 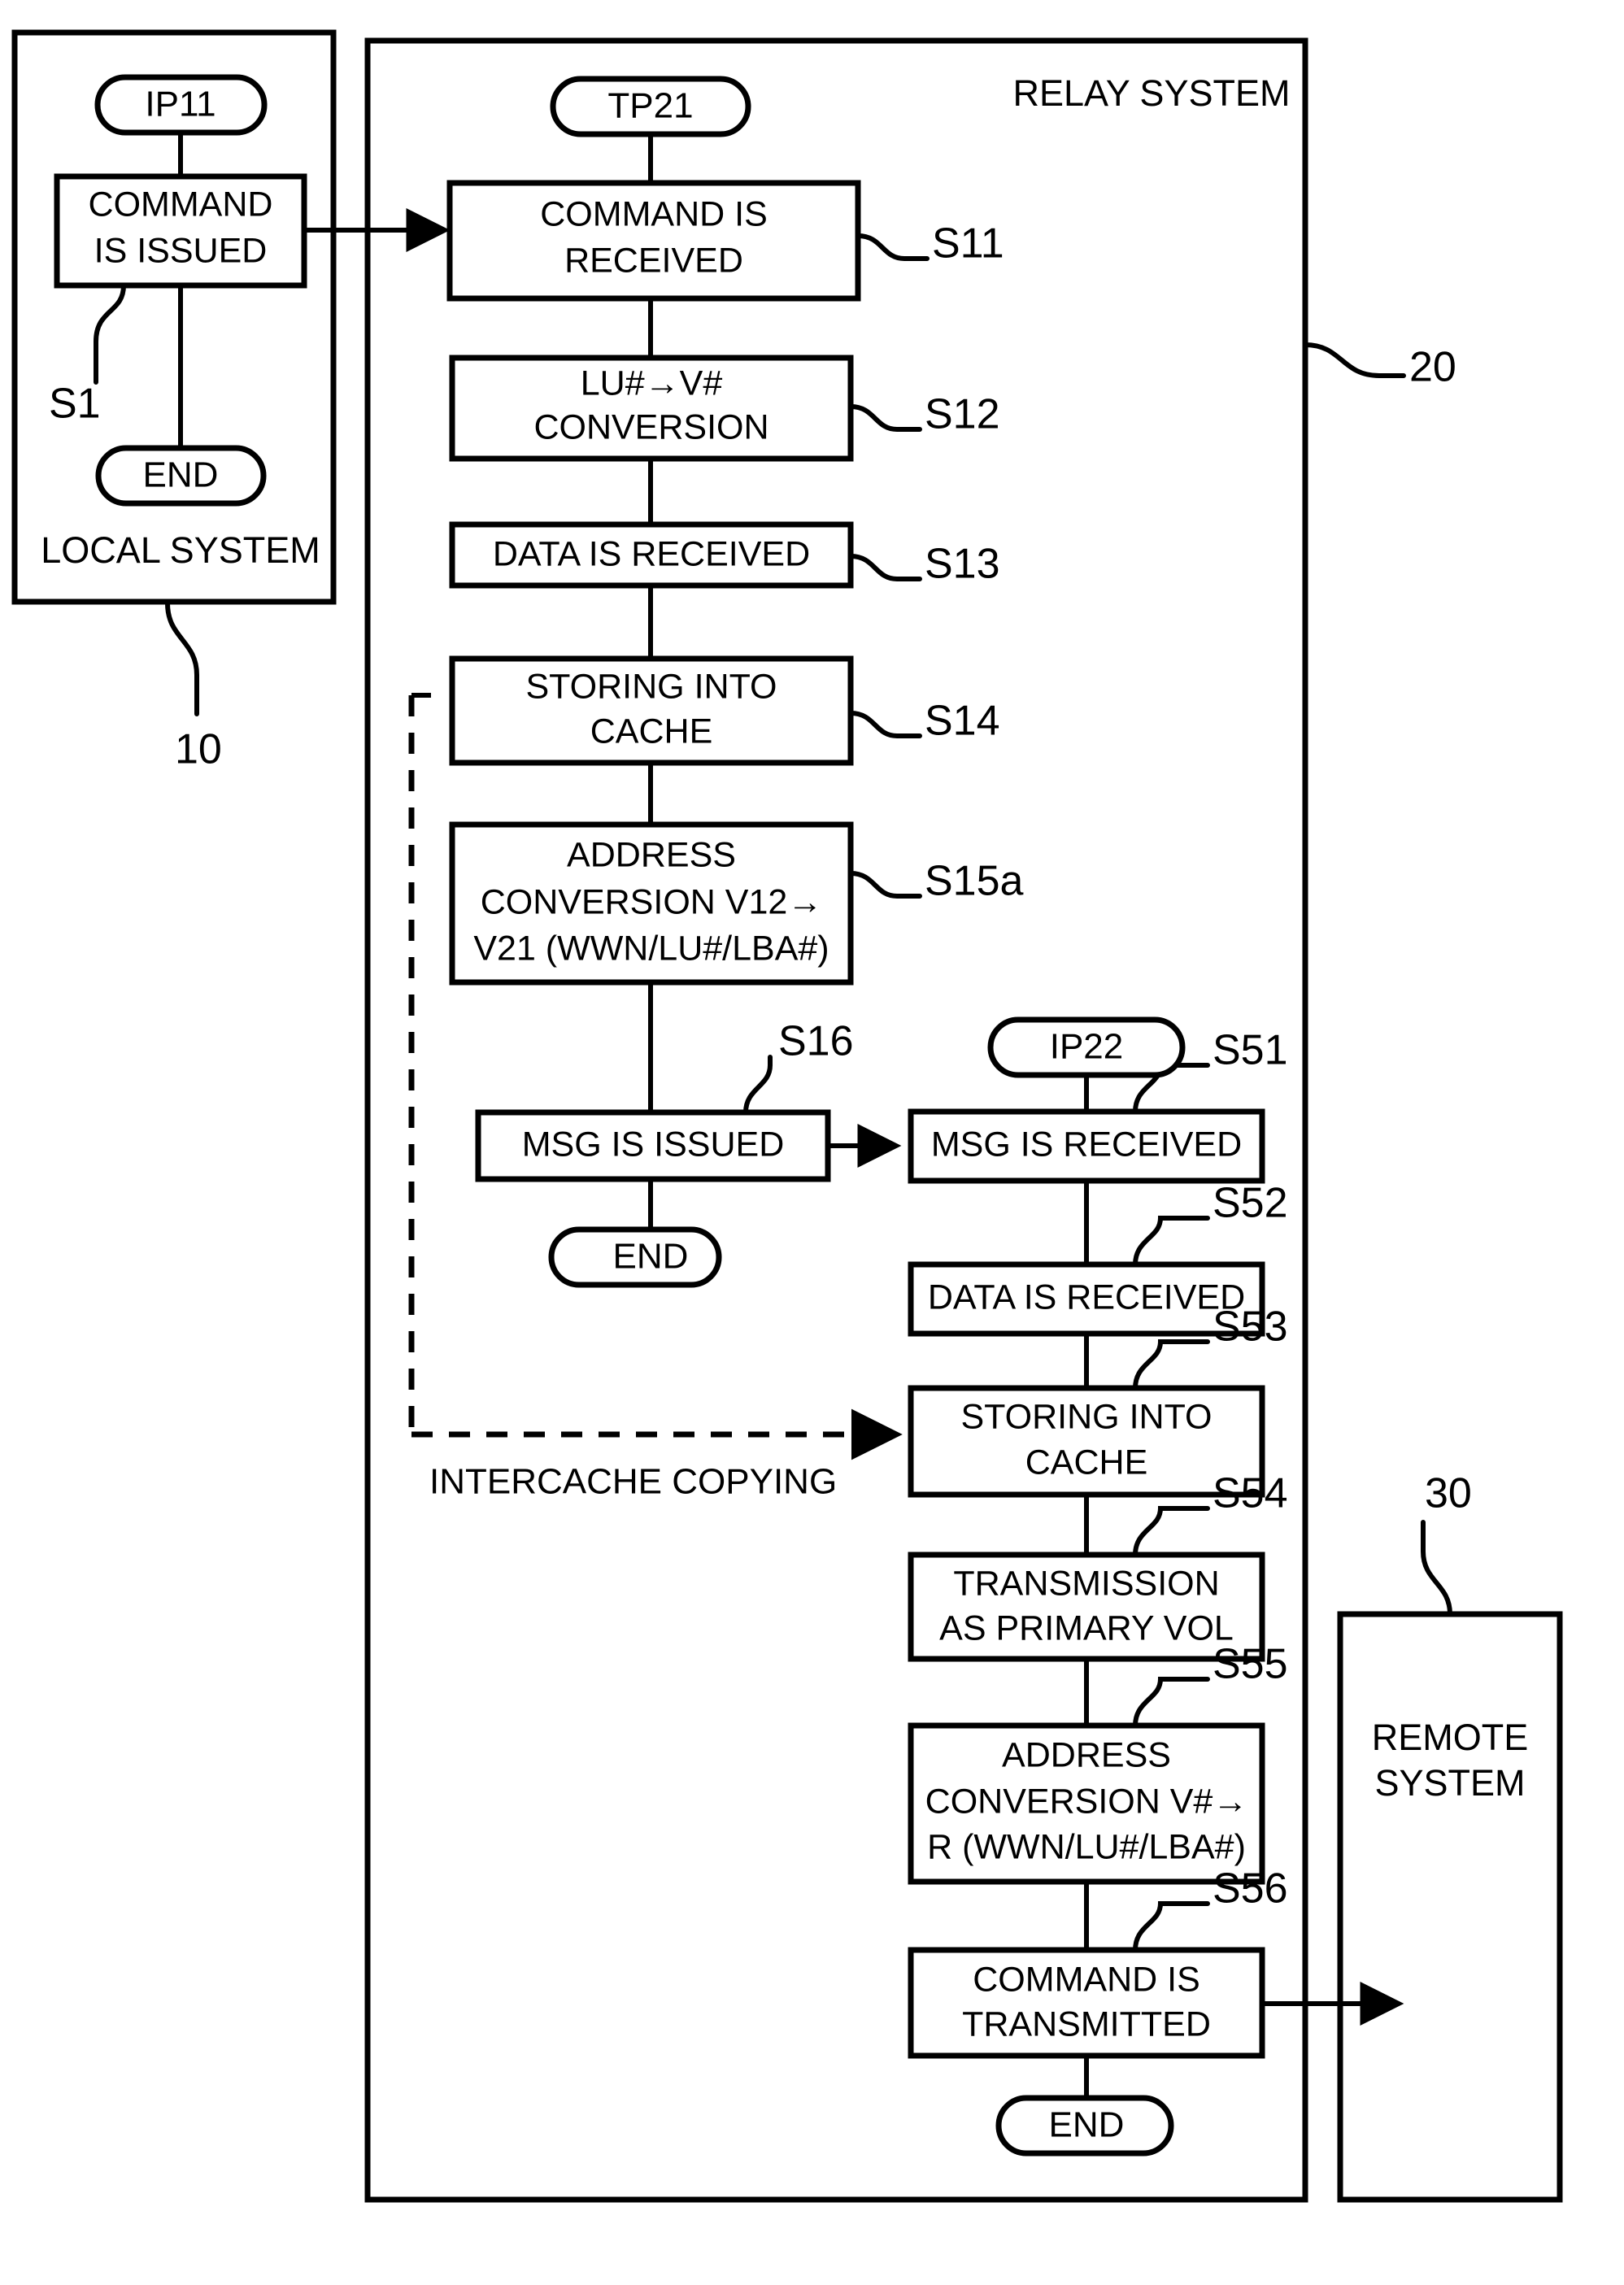 What do you see at coordinates (181, 204) in the screenshot?
I see `step-s1-line1: COMMAND` at bounding box center [181, 204].